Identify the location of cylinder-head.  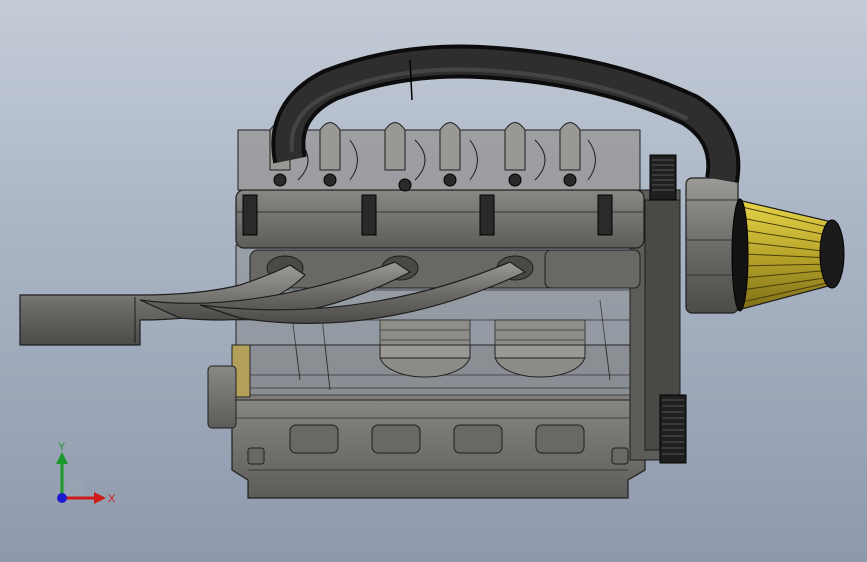
(440, 219).